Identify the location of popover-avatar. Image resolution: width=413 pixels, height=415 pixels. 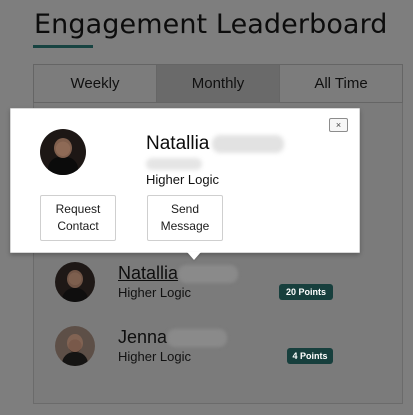
(63, 152).